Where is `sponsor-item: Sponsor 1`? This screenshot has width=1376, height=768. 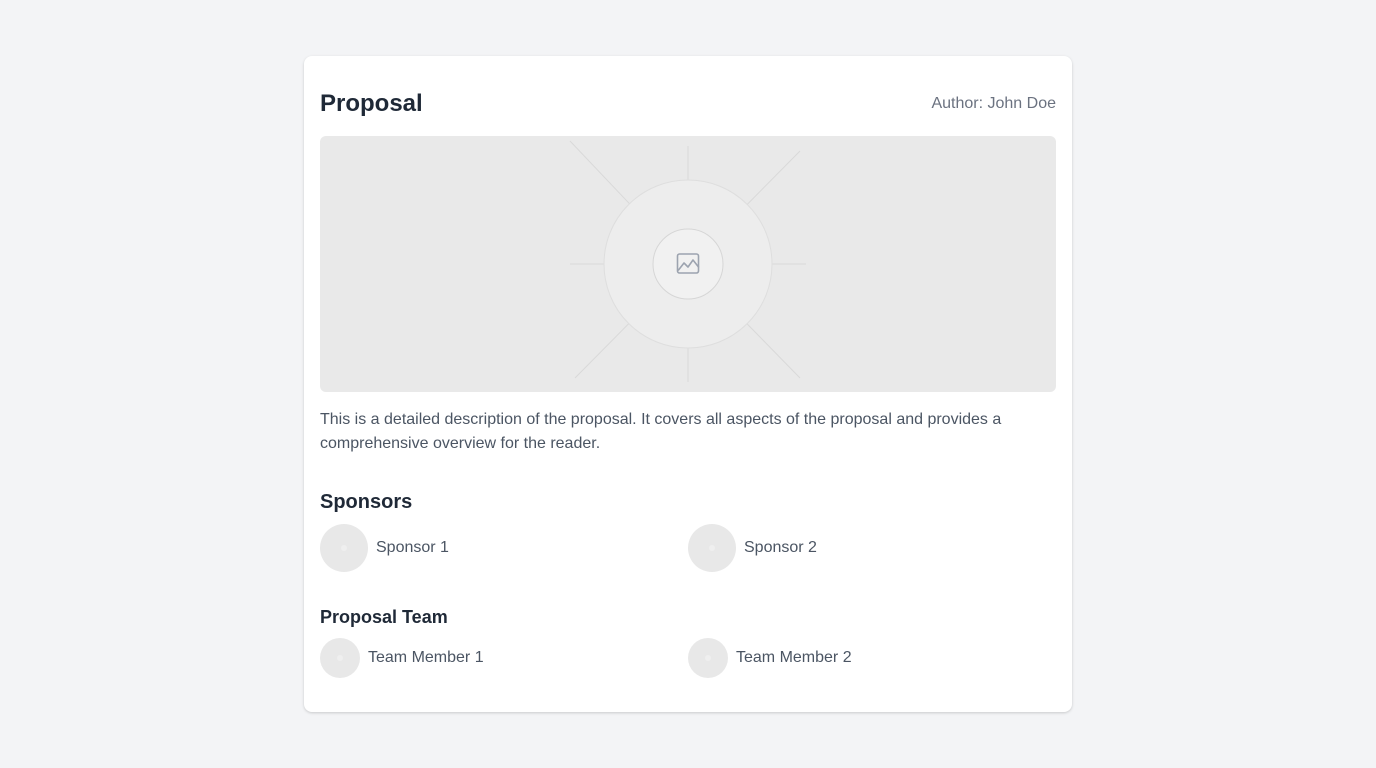
sponsor-item: Sponsor 1 is located at coordinates (504, 548).